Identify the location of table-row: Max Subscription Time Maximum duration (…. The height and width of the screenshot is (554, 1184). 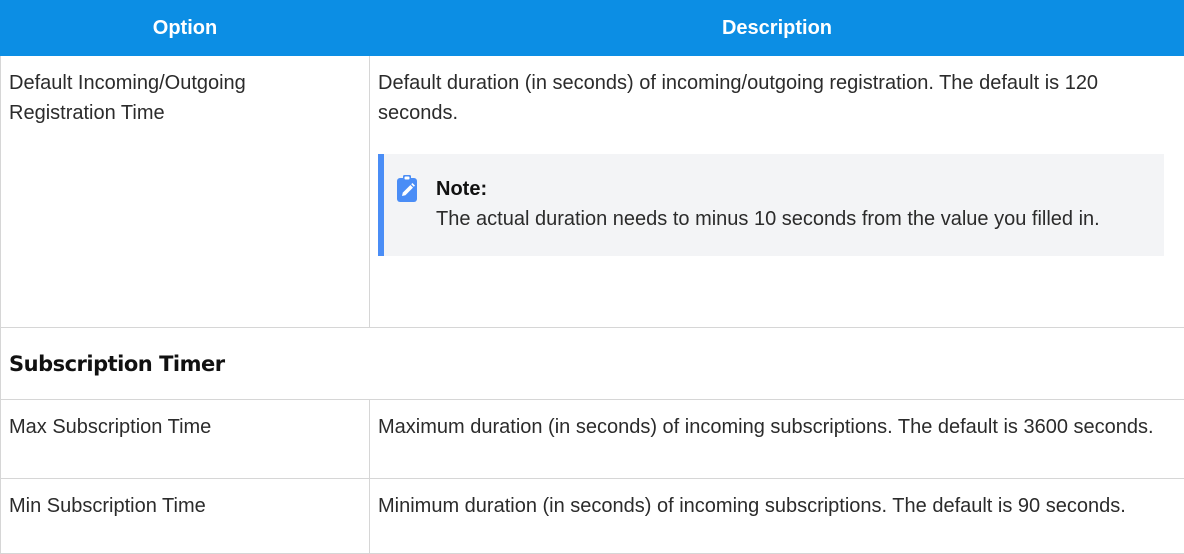
(592, 439).